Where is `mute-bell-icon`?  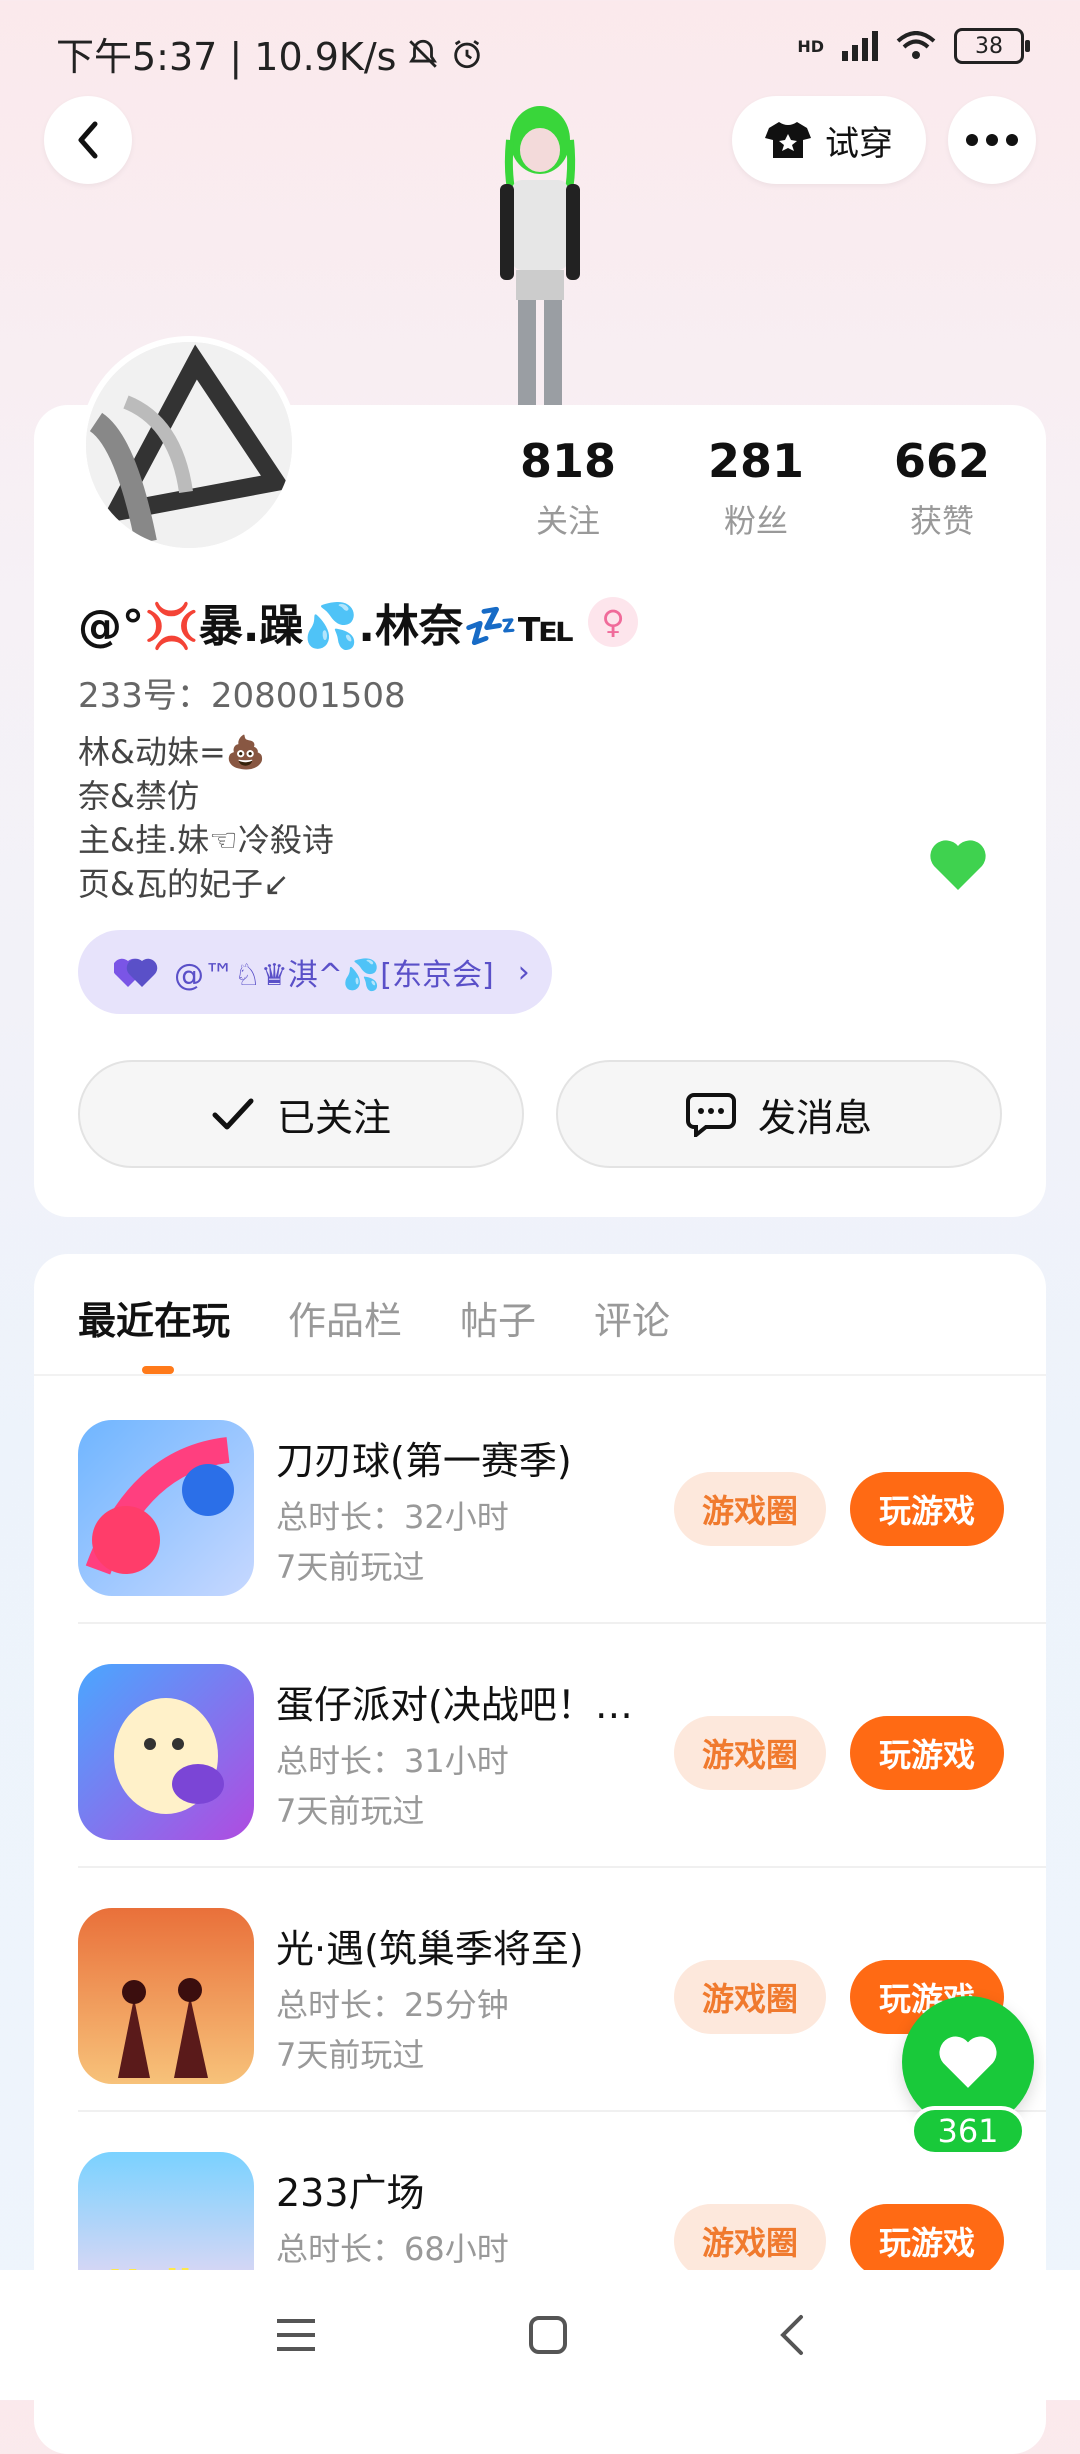
mute-bell-icon is located at coordinates (423, 53).